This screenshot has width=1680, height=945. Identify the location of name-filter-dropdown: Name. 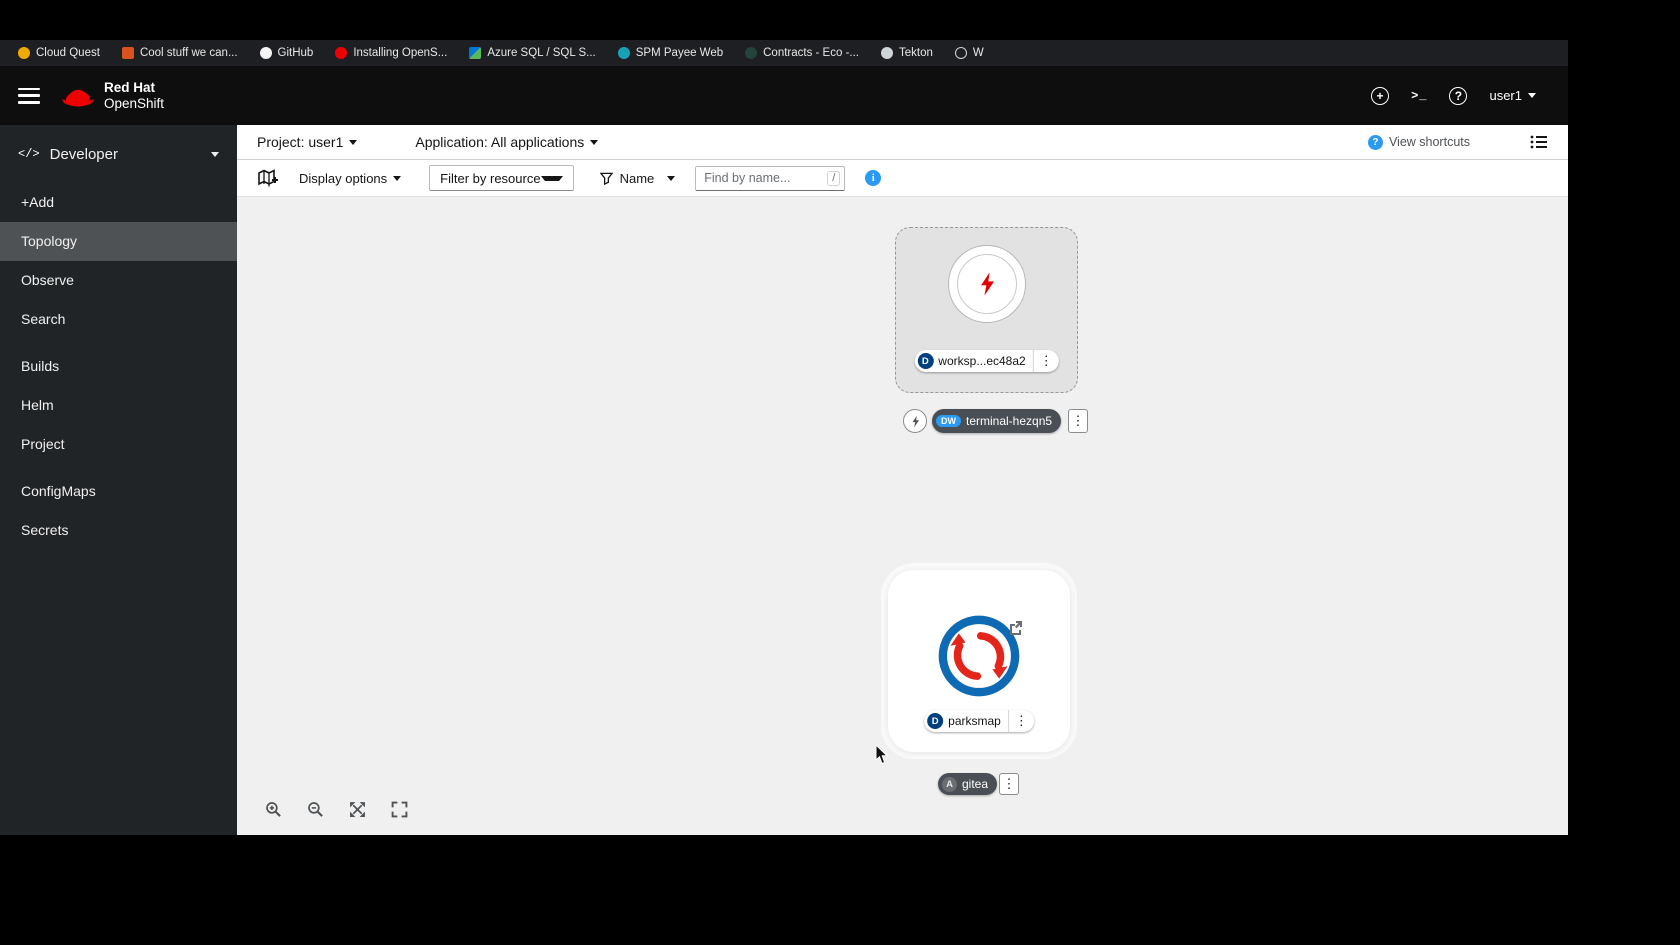
(637, 178).